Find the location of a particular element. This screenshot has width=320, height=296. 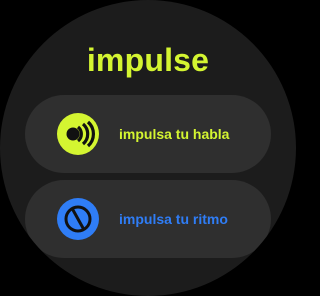

rhythm-chip-label: impulsa tu ritmo is located at coordinates (173, 219).